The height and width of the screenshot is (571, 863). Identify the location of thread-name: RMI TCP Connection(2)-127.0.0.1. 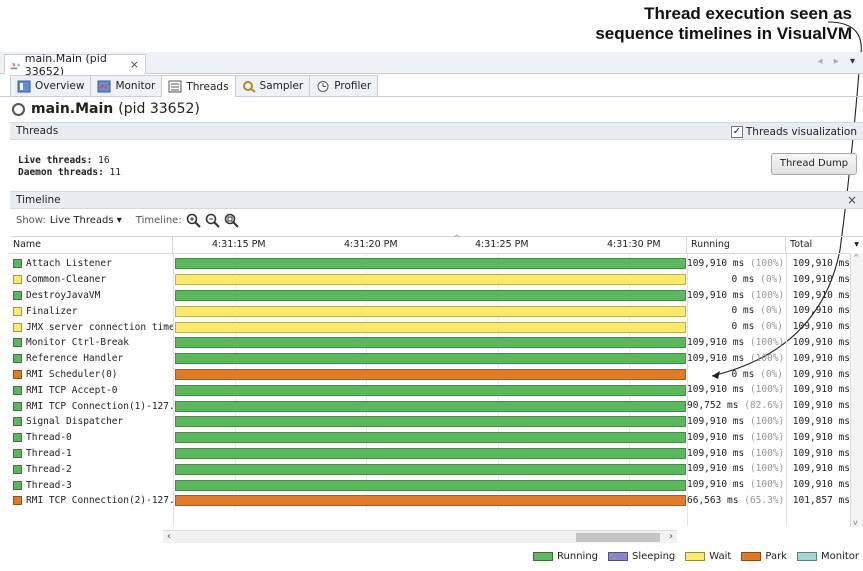
(99, 501).